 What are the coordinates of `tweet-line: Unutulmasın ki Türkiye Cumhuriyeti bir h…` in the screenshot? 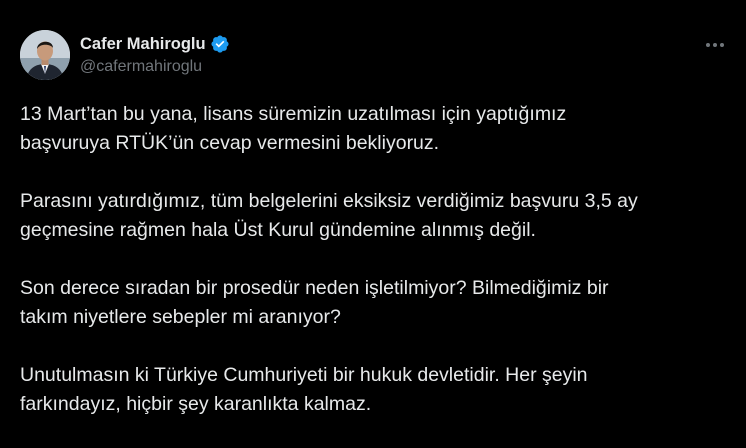 It's located at (304, 375).